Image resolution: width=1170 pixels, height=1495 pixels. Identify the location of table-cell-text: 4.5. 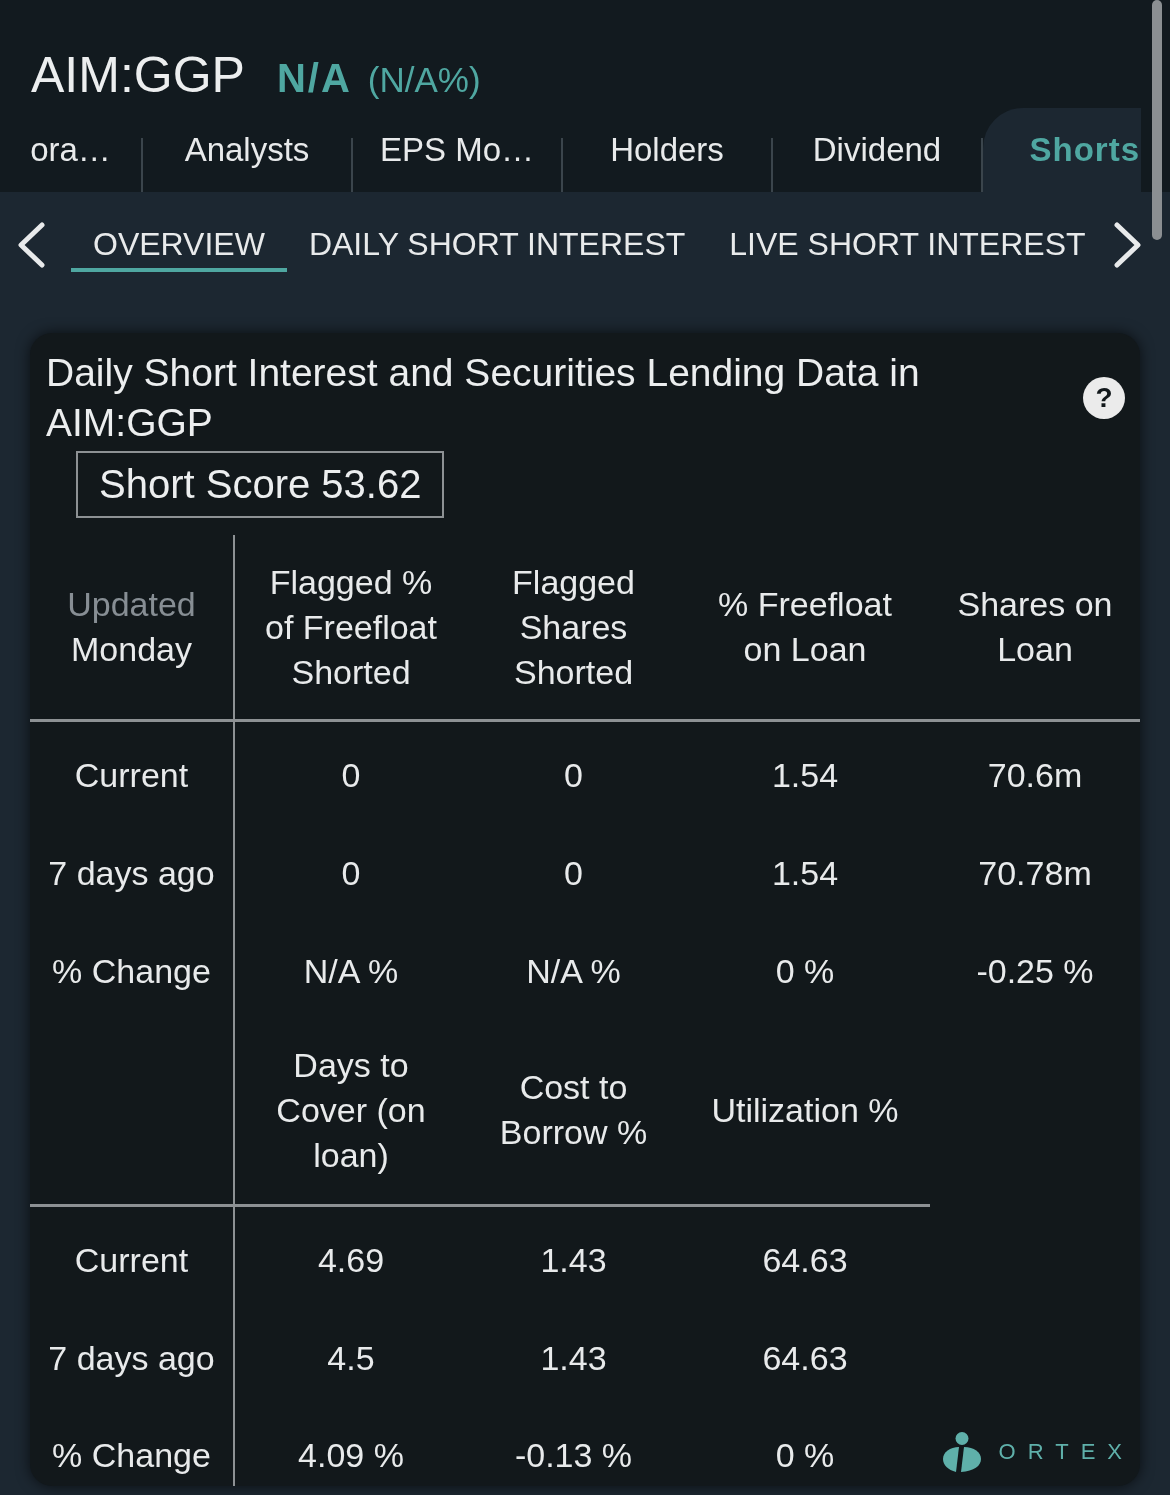
(351, 1358).